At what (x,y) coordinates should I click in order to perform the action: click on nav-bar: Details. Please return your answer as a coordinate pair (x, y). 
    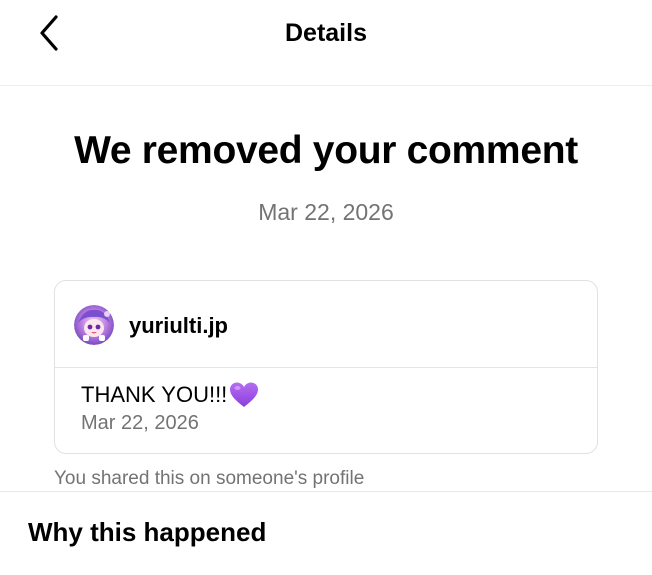
    Looking at the image, I should click on (326, 43).